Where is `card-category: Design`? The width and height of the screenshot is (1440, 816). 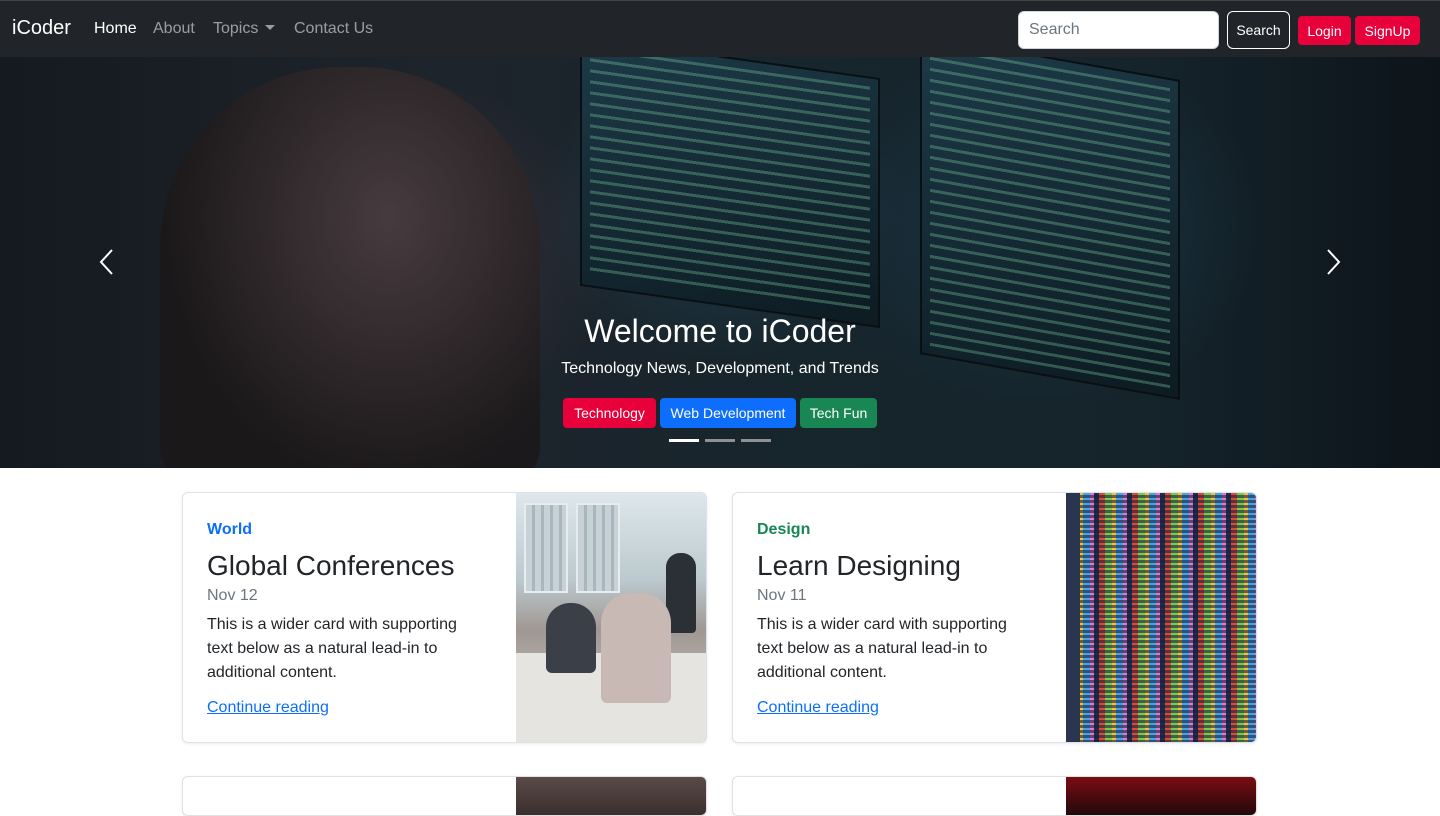 card-category: Design is located at coordinates (784, 529).